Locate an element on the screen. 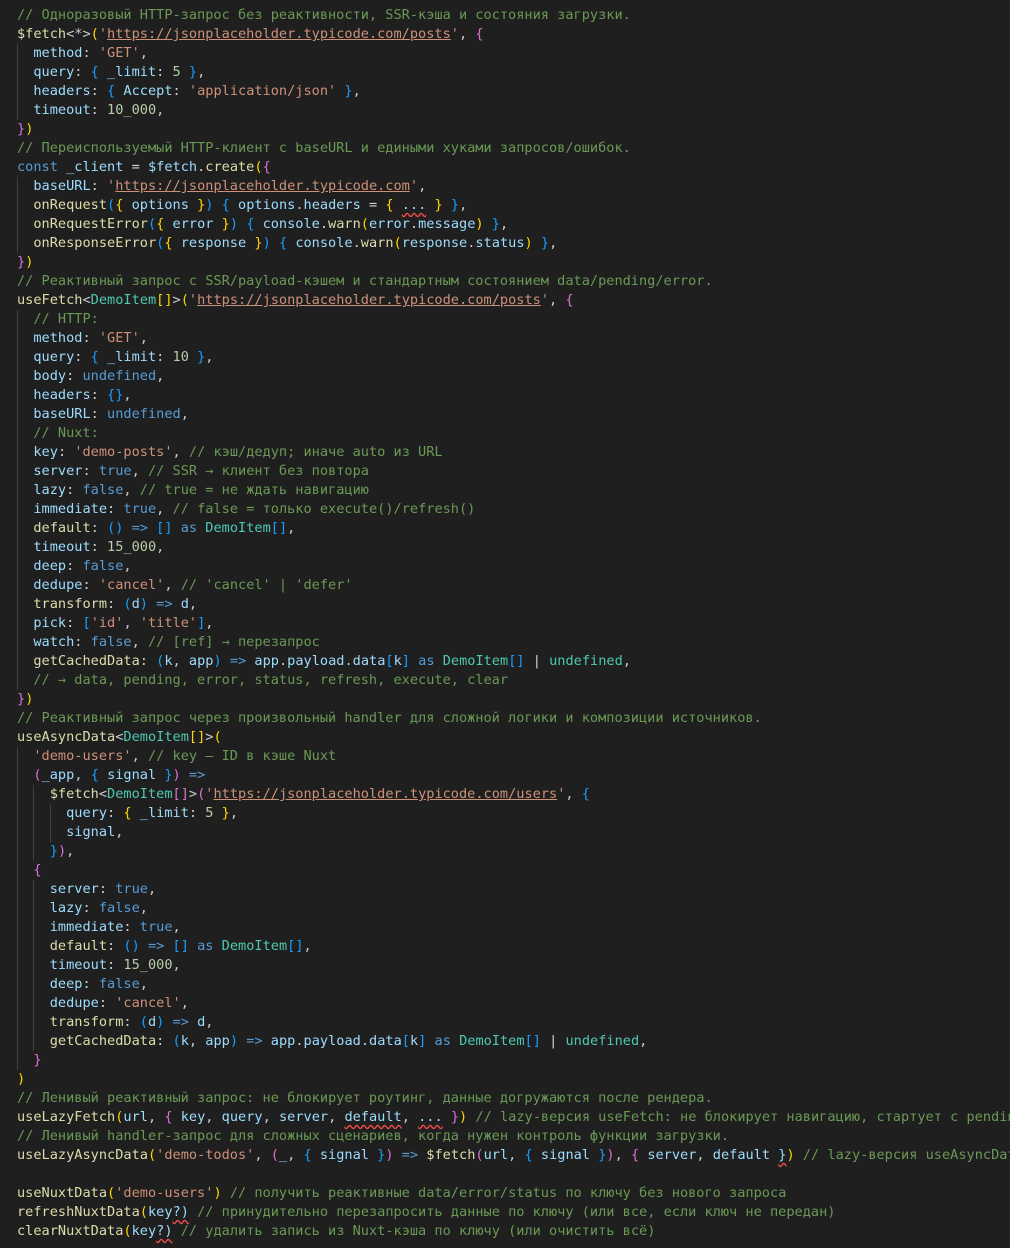  code-token: warn is located at coordinates (377, 243).